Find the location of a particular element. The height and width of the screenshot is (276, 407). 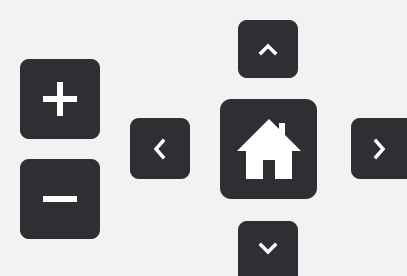

chevron-left-icon is located at coordinates (160, 149).